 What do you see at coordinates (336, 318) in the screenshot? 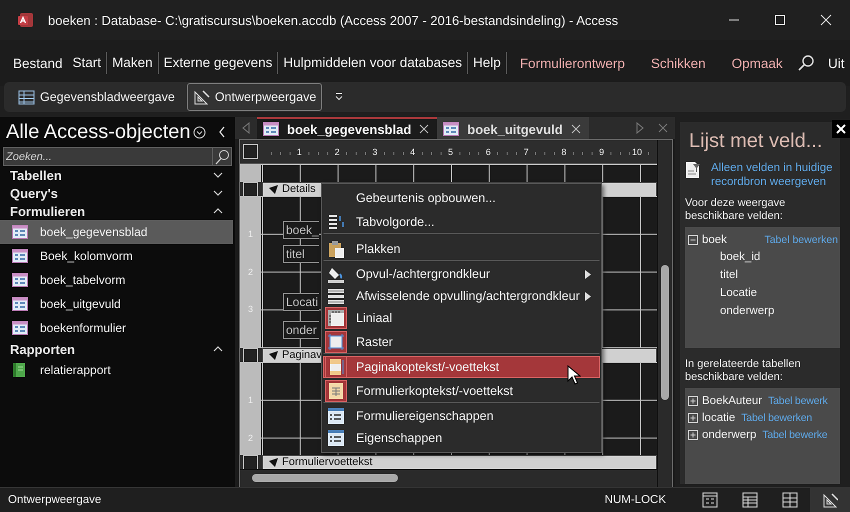
I see `ruler-icon` at bounding box center [336, 318].